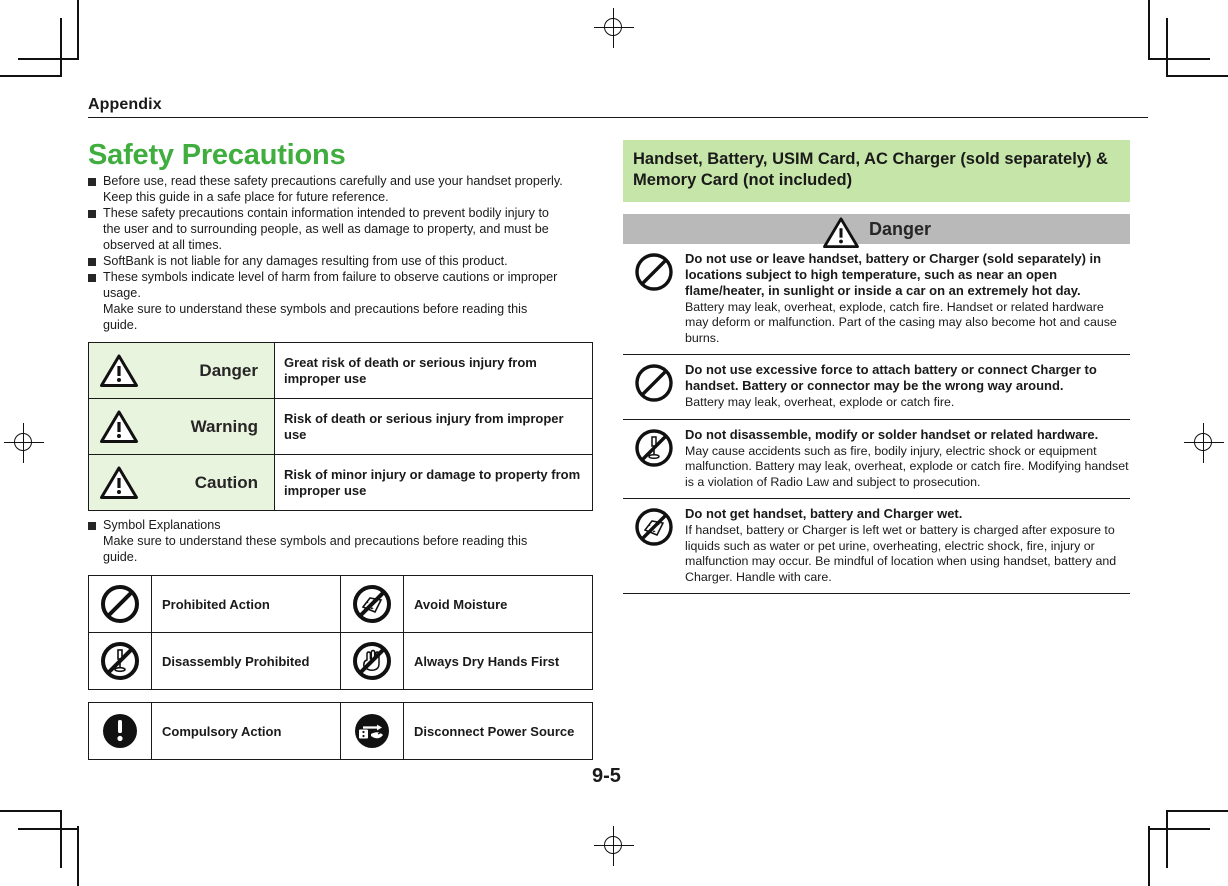 This screenshot has height=886, width=1228. What do you see at coordinates (228, 370) in the screenshot?
I see `severity-label: Danger` at bounding box center [228, 370].